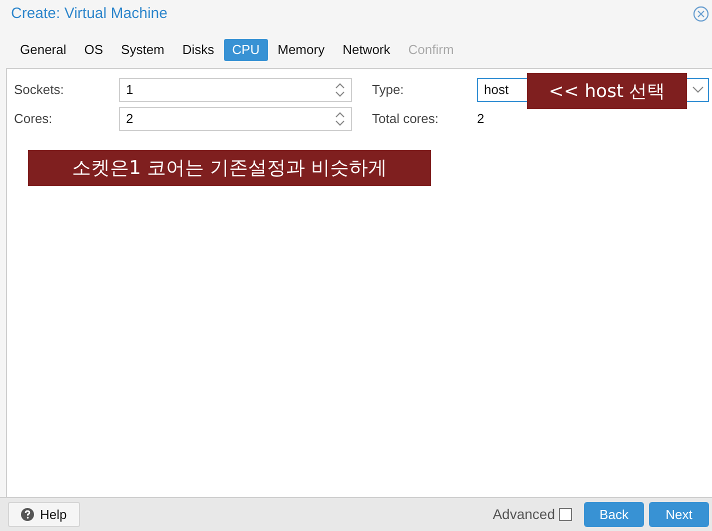 Image resolution: width=712 pixels, height=531 pixels. What do you see at coordinates (523, 514) in the screenshot?
I see `advanced-label: Advanced` at bounding box center [523, 514].